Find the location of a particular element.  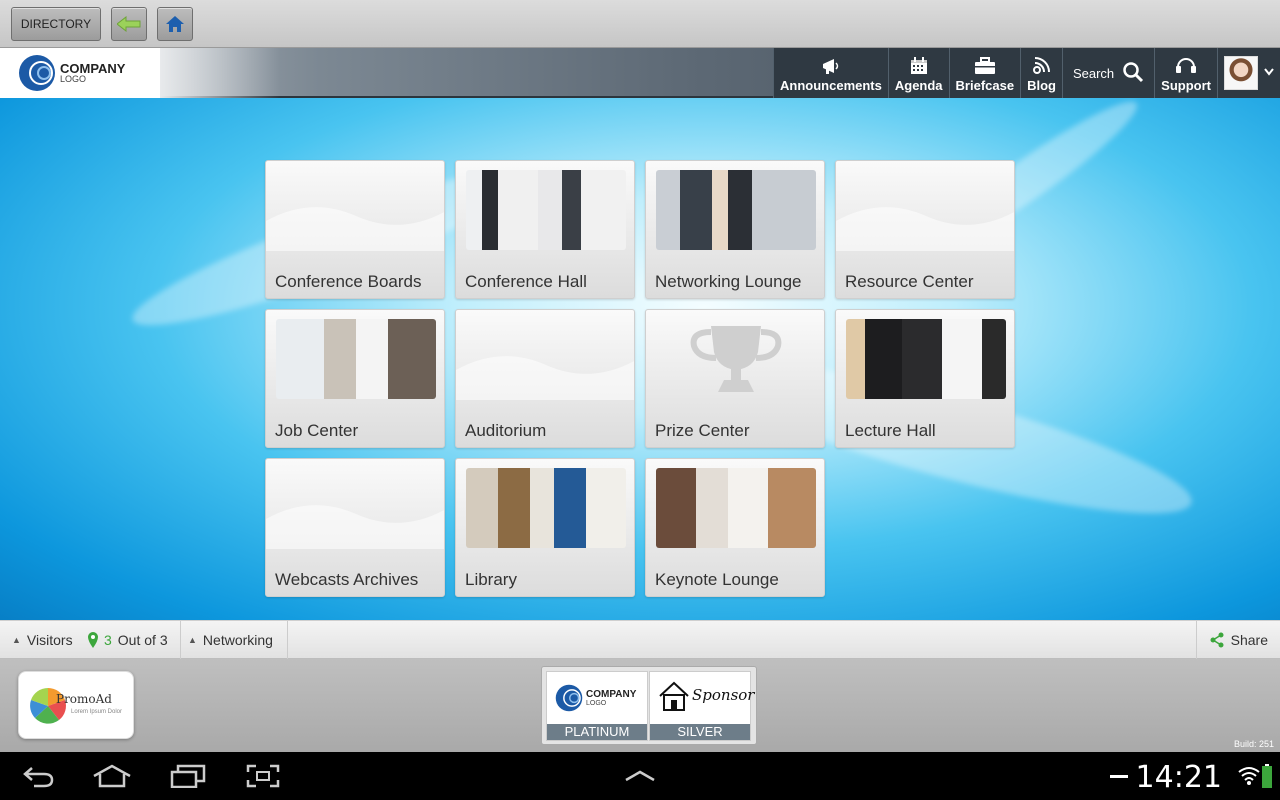

tile-keynote-lounge: Keynote Lounge is located at coordinates (735, 527).